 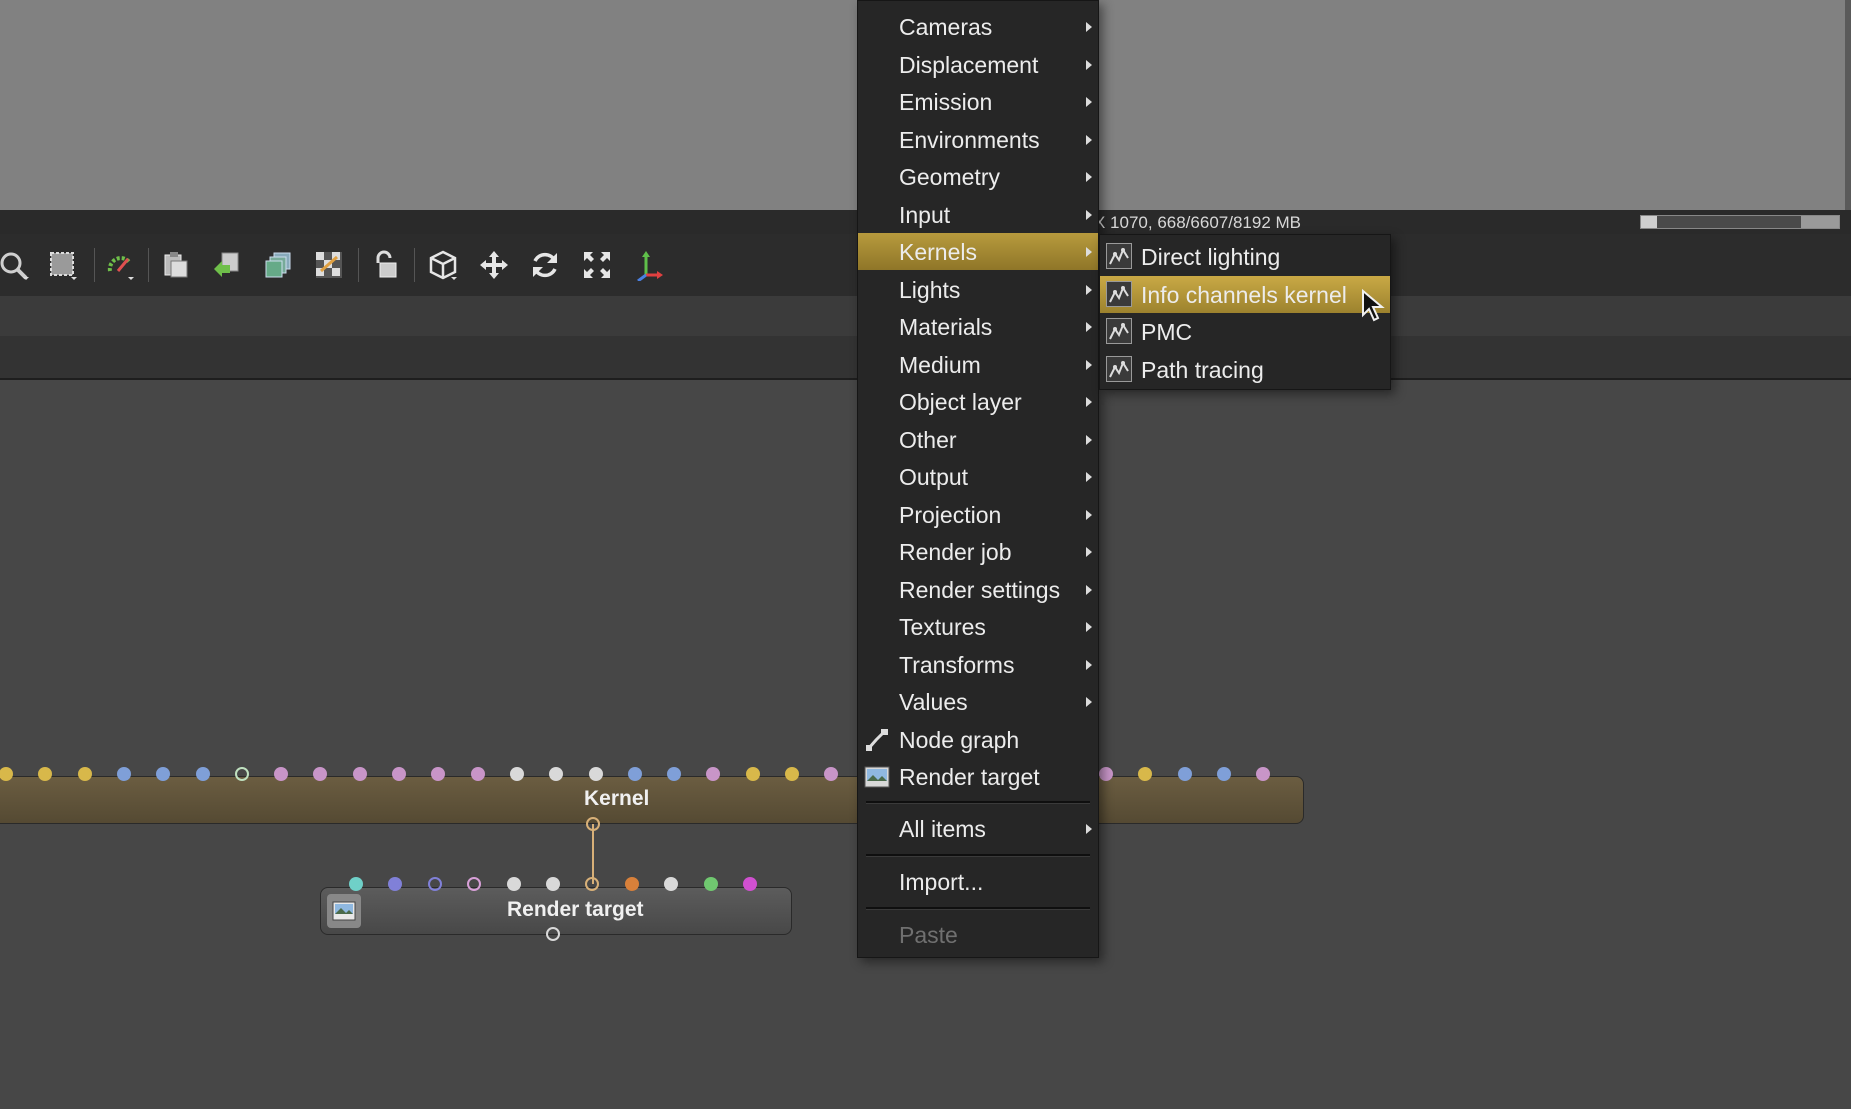 I want to click on copy-icon, so click(x=175, y=265).